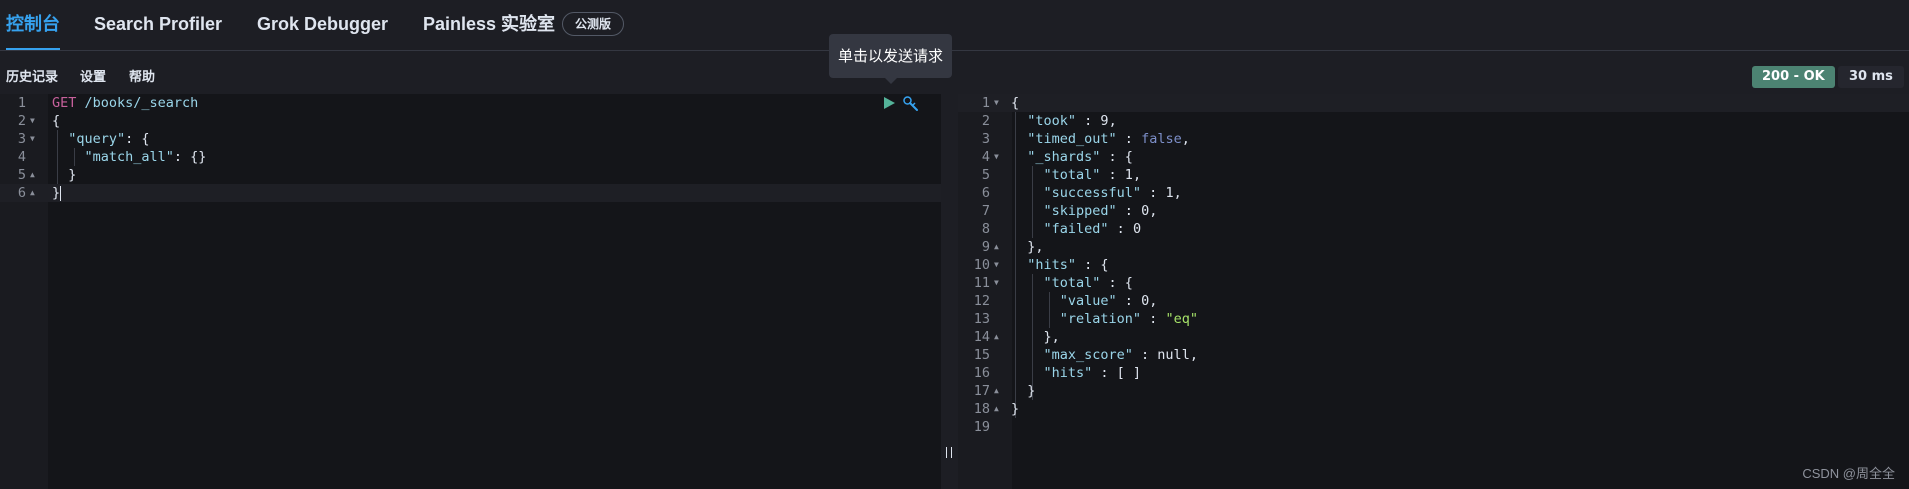 Image resolution: width=1909 pixels, height=489 pixels. What do you see at coordinates (322, 25) in the screenshot?
I see `tab-grok-debugger: Grok Debugger` at bounding box center [322, 25].